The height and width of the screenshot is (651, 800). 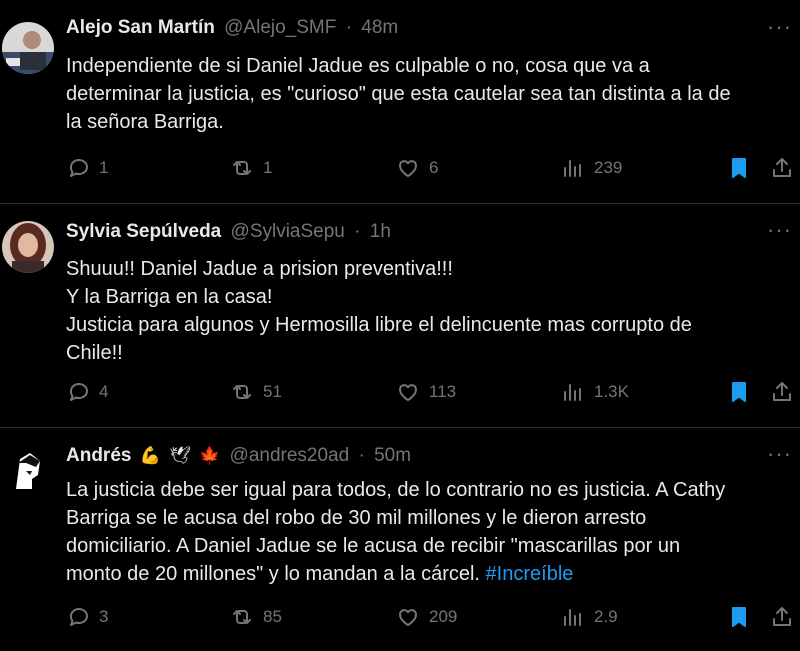 I want to click on action-bar: 3 85 209 2.9, so click(x=400, y=619).